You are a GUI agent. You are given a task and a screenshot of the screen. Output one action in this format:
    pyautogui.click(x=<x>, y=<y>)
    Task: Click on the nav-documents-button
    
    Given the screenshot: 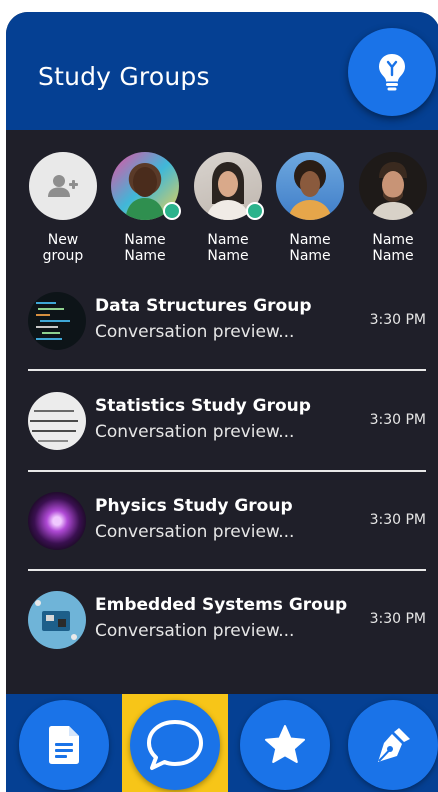 What is the action you would take?
    pyautogui.click(x=64, y=745)
    